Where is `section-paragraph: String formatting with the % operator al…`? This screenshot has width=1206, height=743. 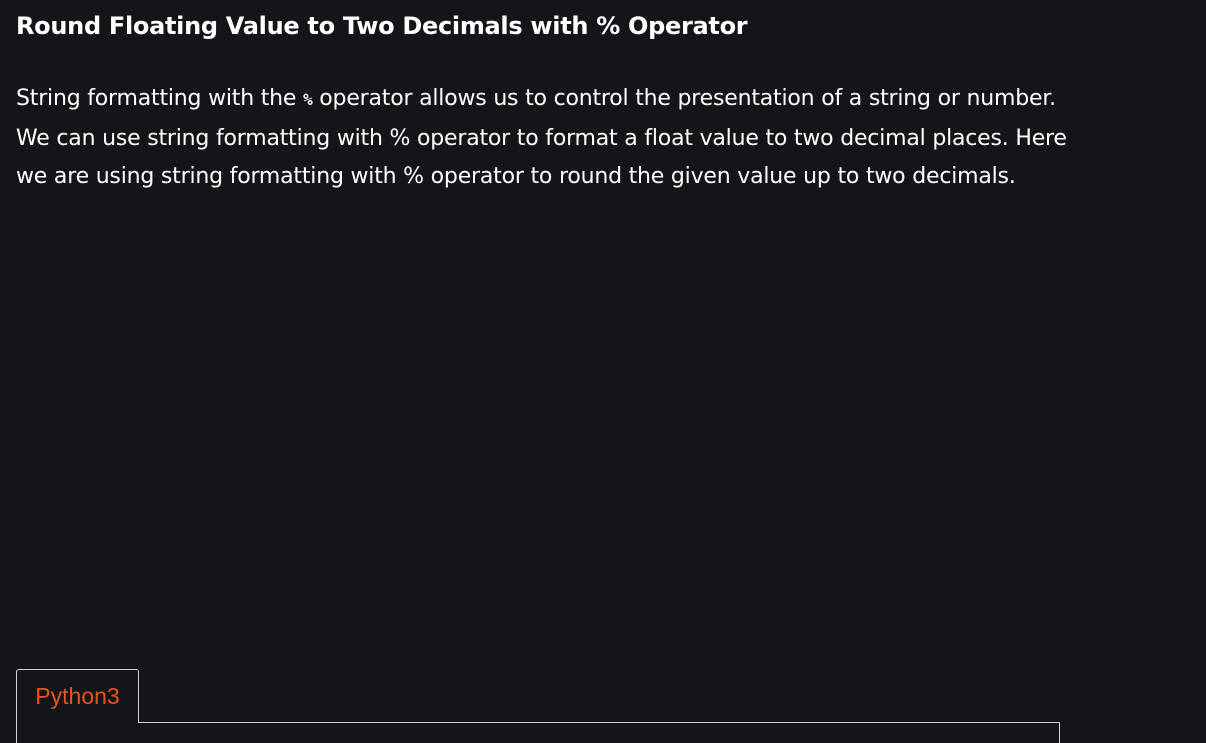 section-paragraph: String formatting with the % operator al… is located at coordinates (546, 138).